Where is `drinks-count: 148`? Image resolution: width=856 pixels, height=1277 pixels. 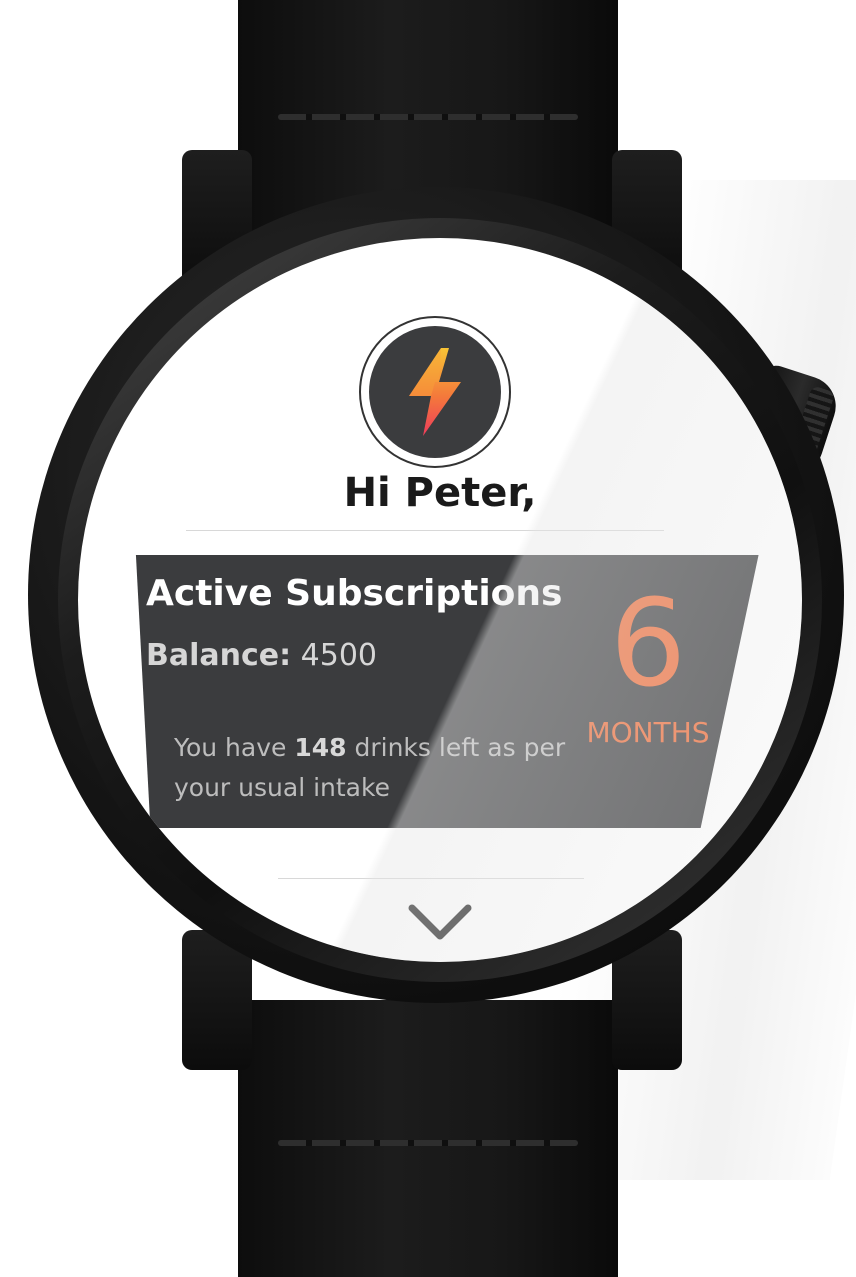
drinks-count: 148 is located at coordinates (320, 747).